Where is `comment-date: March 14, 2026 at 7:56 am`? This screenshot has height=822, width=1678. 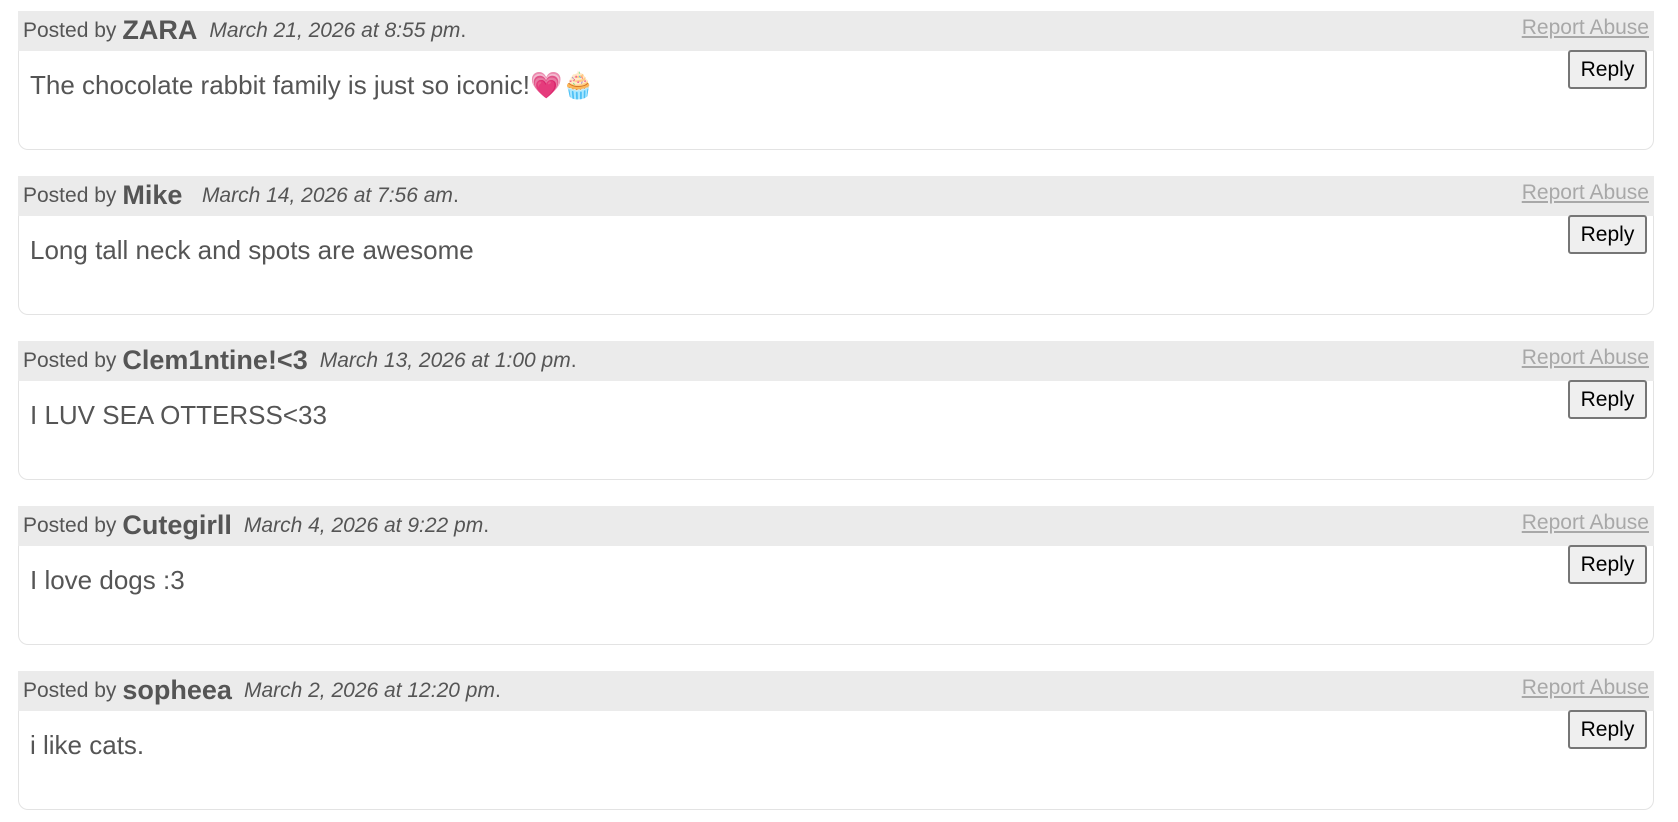
comment-date: March 14, 2026 at 7:56 am is located at coordinates (327, 195).